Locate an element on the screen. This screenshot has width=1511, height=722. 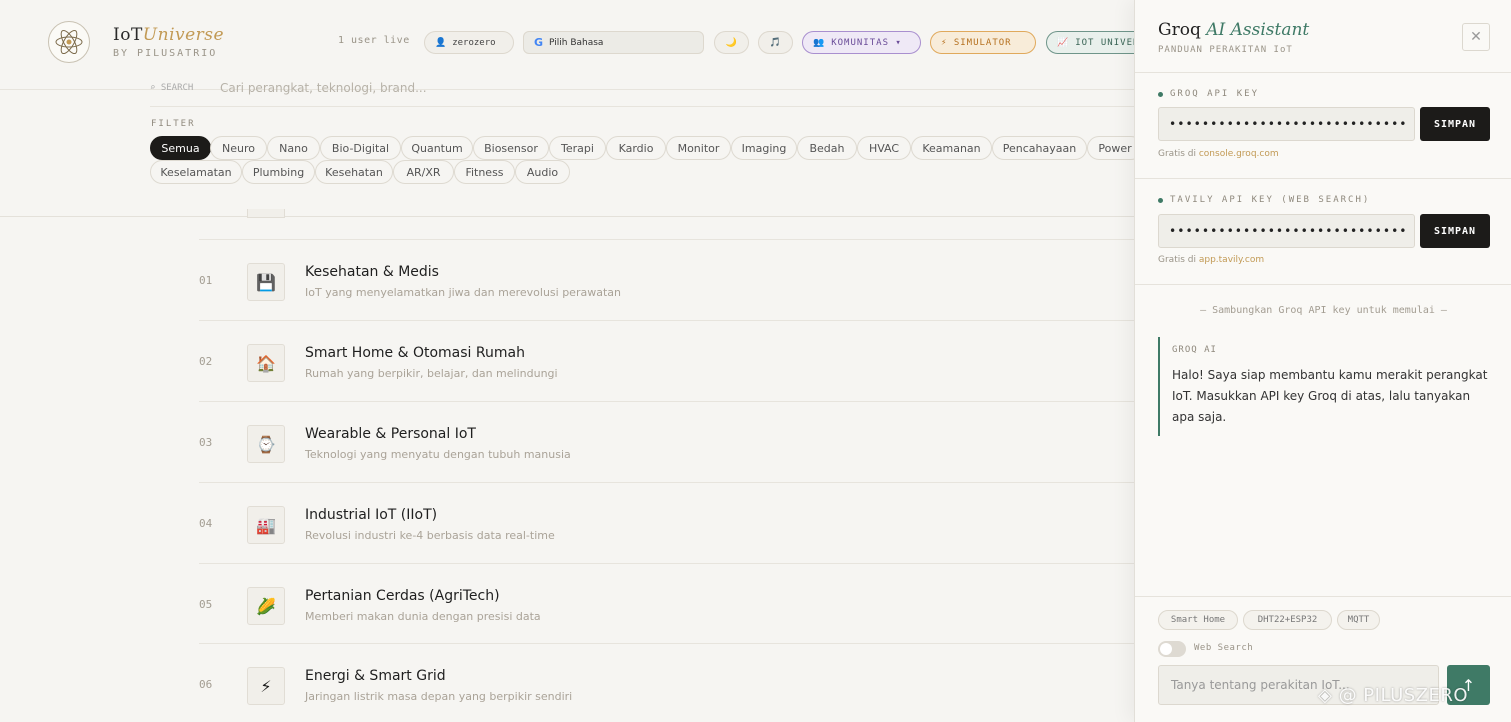
user-button: 👤 zerozero is located at coordinates (469, 42).